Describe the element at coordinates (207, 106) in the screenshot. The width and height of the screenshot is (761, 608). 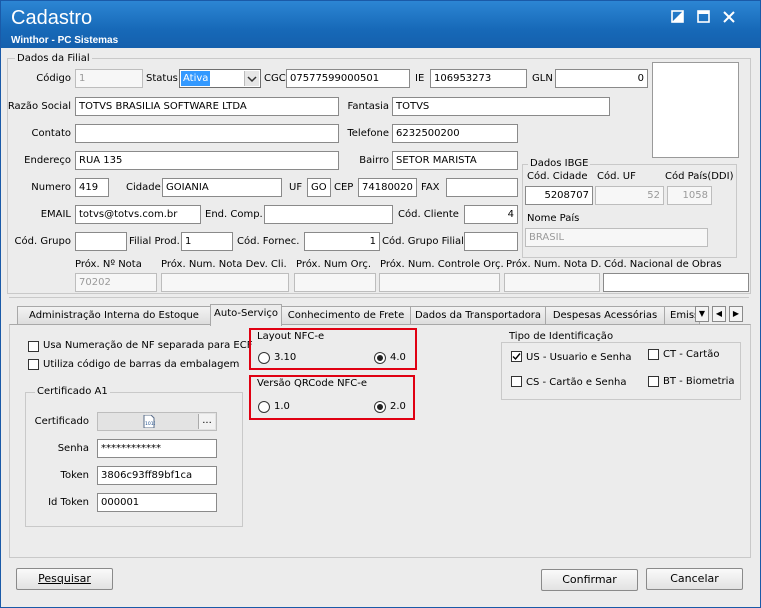
I see `razao-social-field: TOTVS BRASILIA SOFTWARE LTDA` at that location.